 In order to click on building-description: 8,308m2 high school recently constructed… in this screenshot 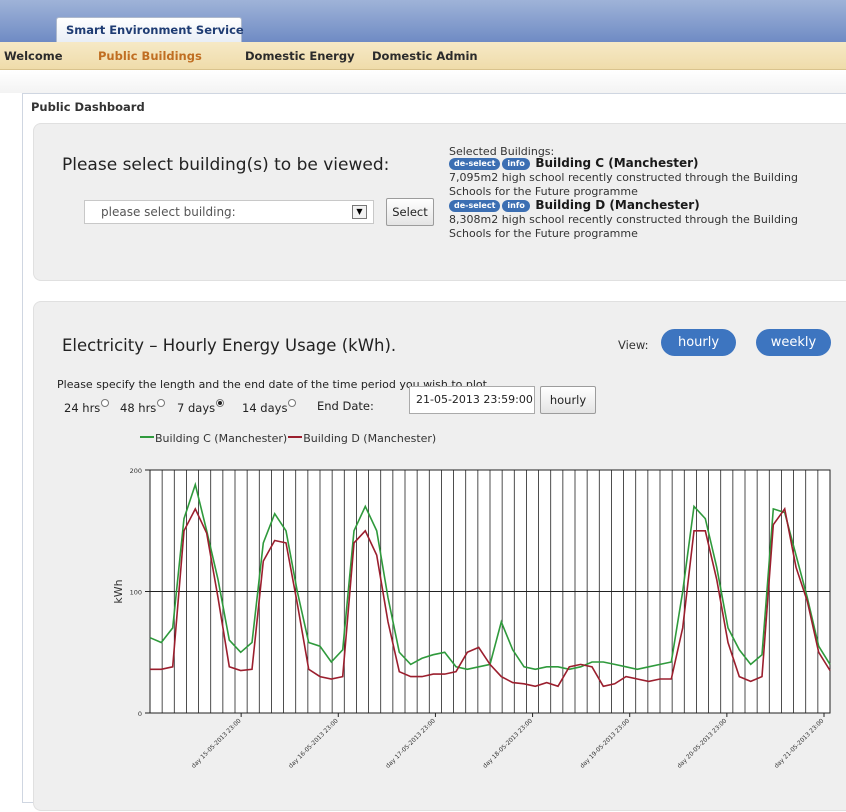, I will do `click(623, 219)`.